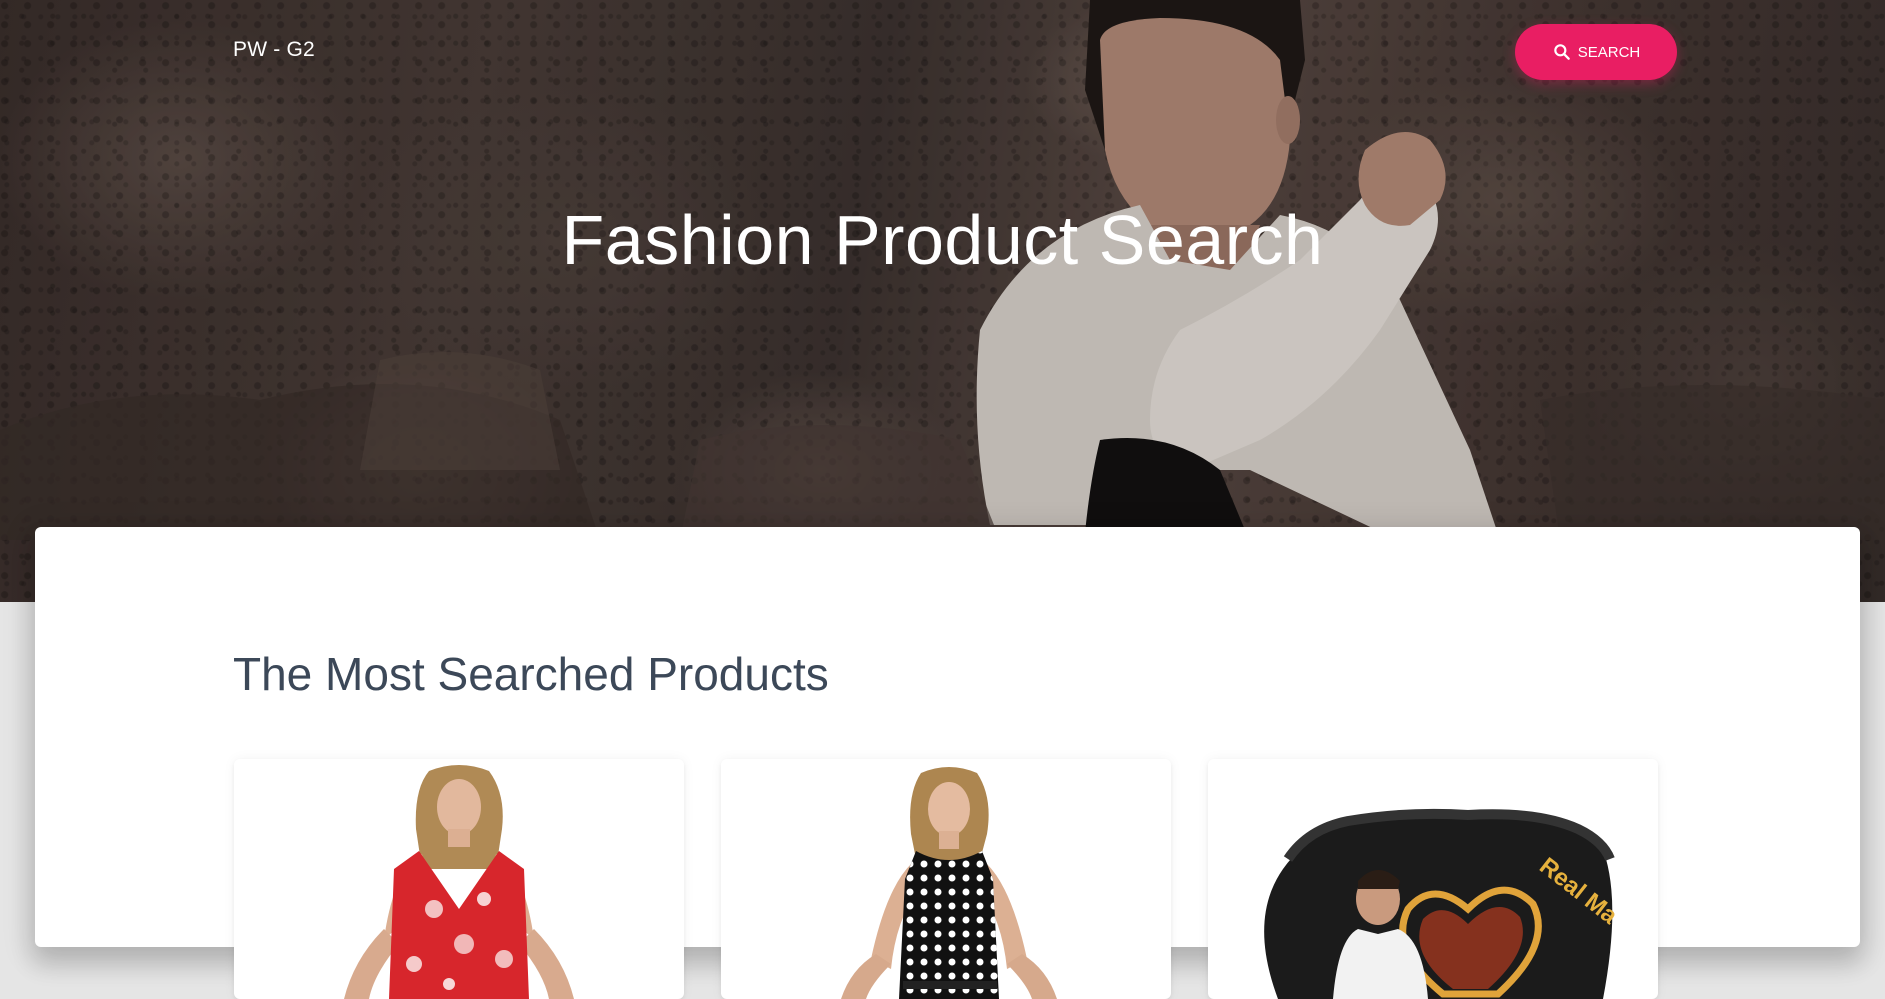 Image resolution: width=1885 pixels, height=999 pixels. I want to click on product-image-bag: Real Ma, so click(1443, 903).